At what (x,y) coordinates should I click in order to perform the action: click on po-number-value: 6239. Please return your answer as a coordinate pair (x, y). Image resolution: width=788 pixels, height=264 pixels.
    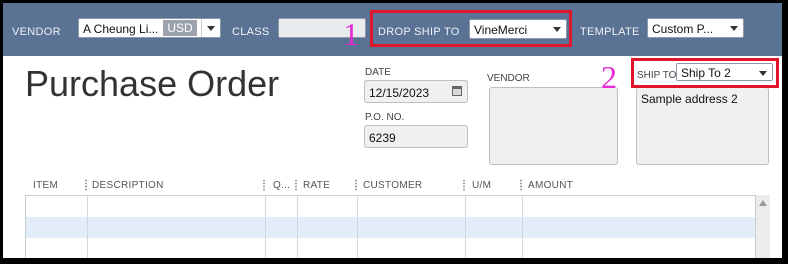
    Looking at the image, I should click on (382, 138).